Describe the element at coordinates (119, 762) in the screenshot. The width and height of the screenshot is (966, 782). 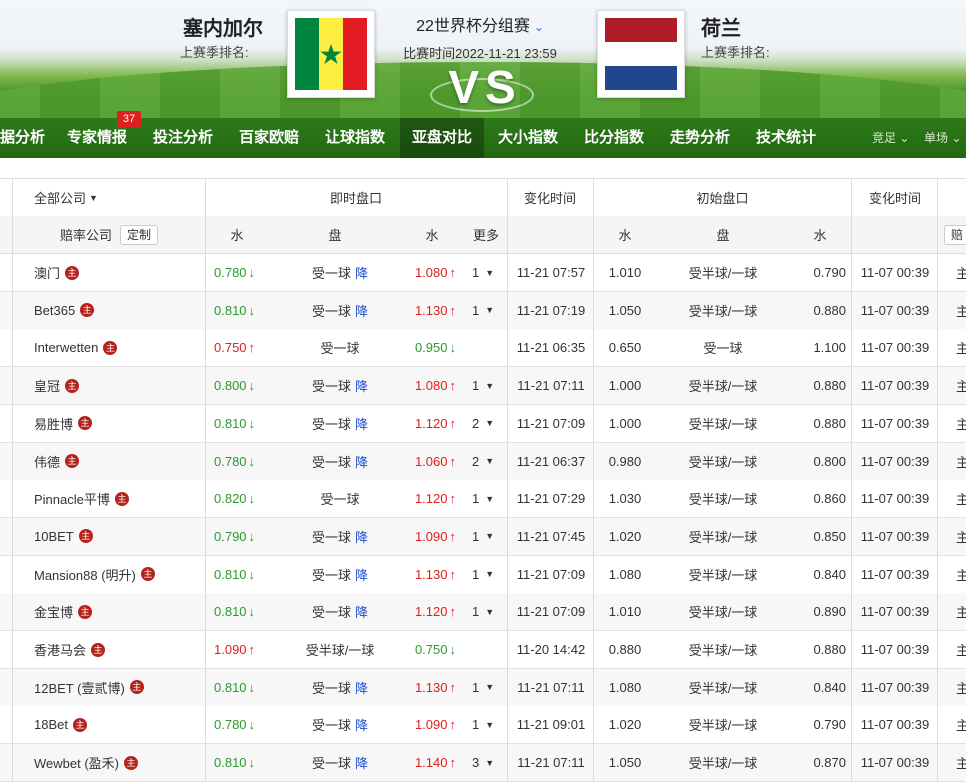
I see `company-cell: Wewbet (盈禾) 主` at that location.